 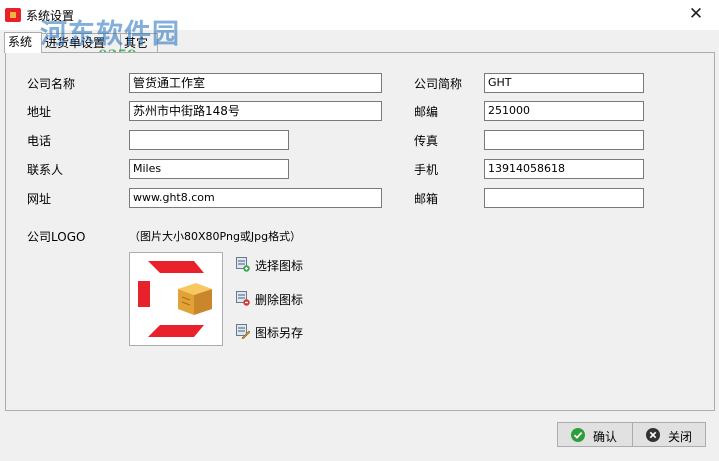 I want to click on close-circle-icon, so click(x=653, y=435).